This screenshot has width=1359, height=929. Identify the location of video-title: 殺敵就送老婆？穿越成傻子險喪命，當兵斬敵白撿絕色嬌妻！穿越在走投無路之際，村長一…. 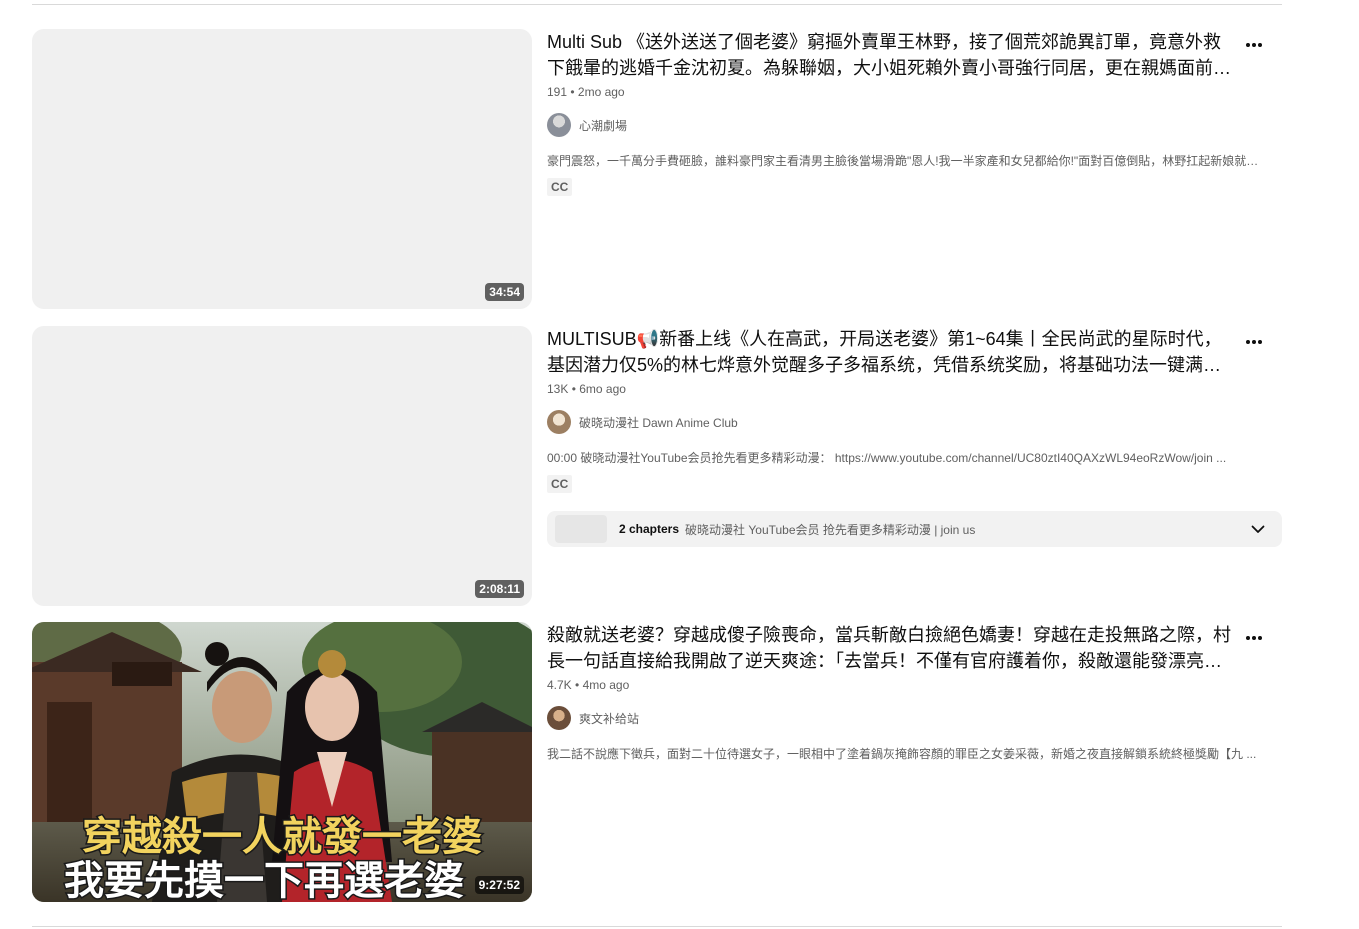
(892, 648).